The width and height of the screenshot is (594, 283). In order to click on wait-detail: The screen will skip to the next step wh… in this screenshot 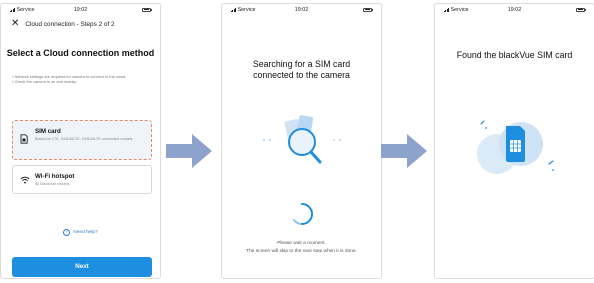, I will do `click(301, 251)`.